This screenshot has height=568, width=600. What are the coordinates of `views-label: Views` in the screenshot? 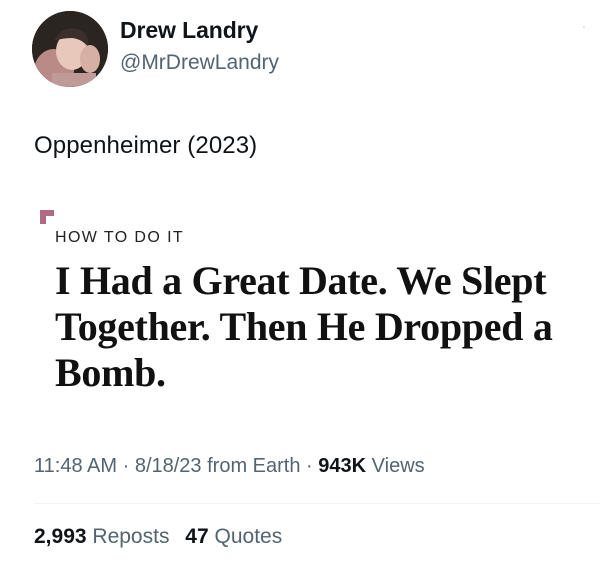 It's located at (398, 466).